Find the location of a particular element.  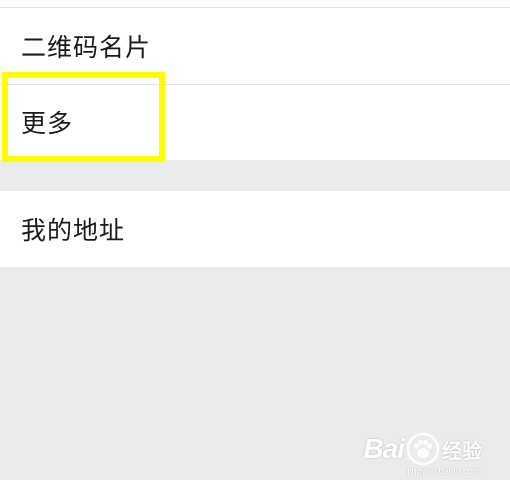

watermark-brand-suffix: 经验 is located at coordinates (462, 451).